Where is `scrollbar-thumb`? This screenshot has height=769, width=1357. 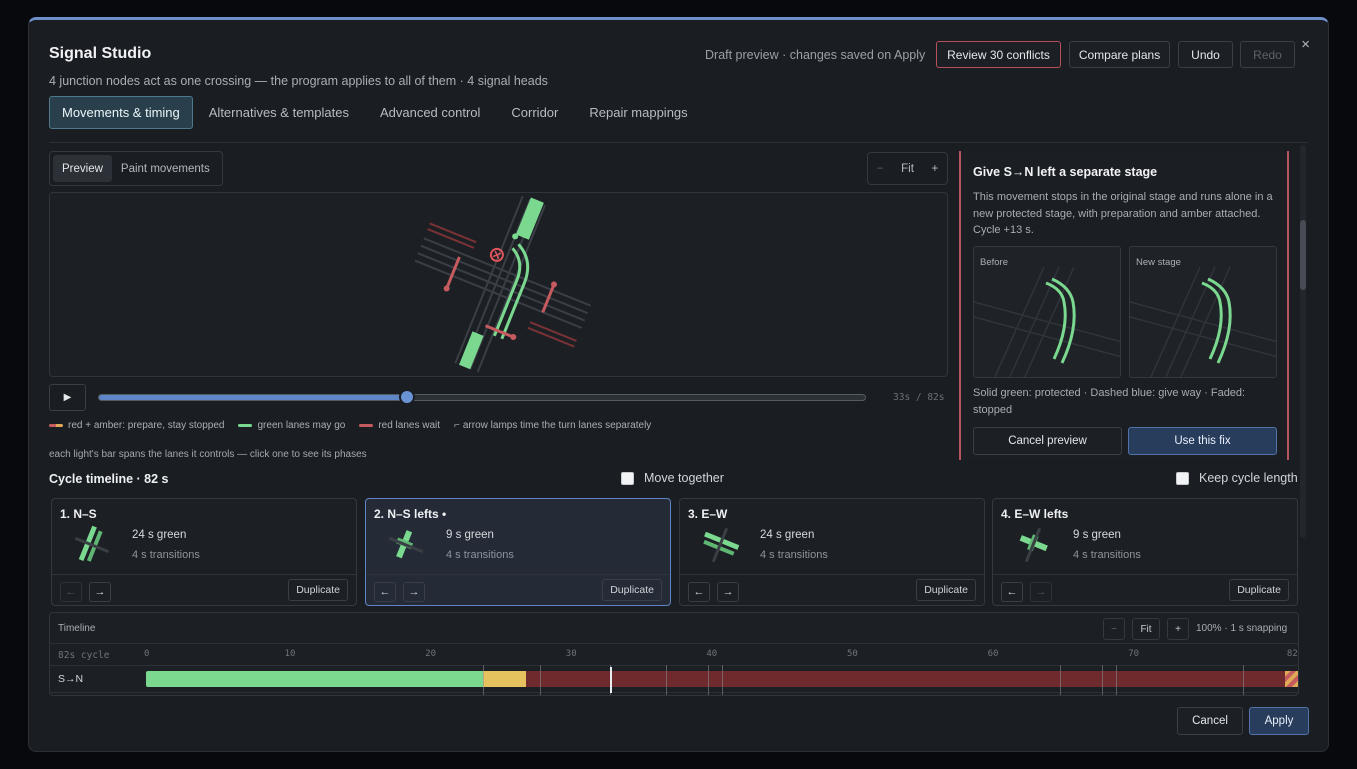
scrollbar-thumb is located at coordinates (1303, 255).